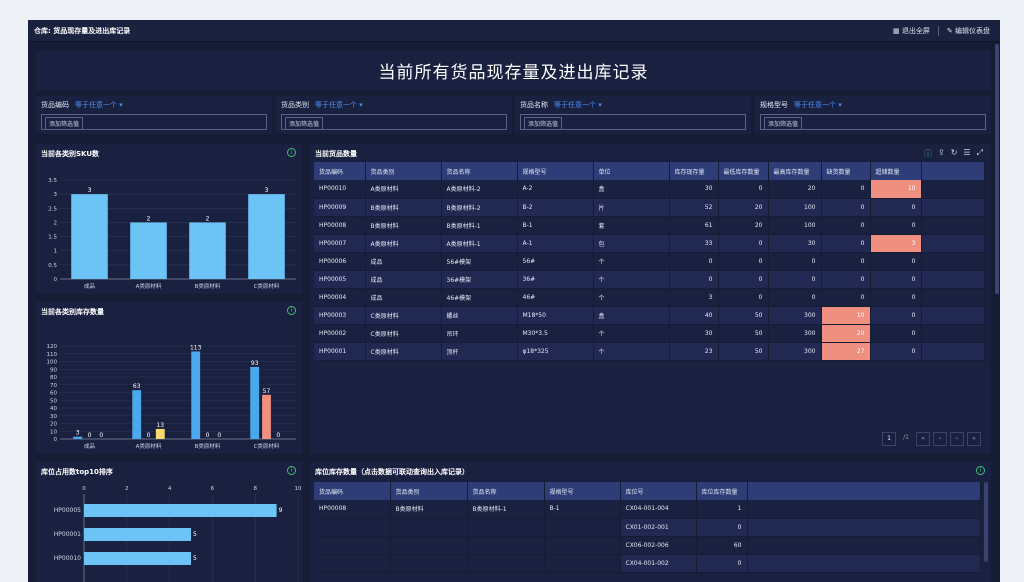  I want to click on info-icon: ⓘ, so click(928, 153).